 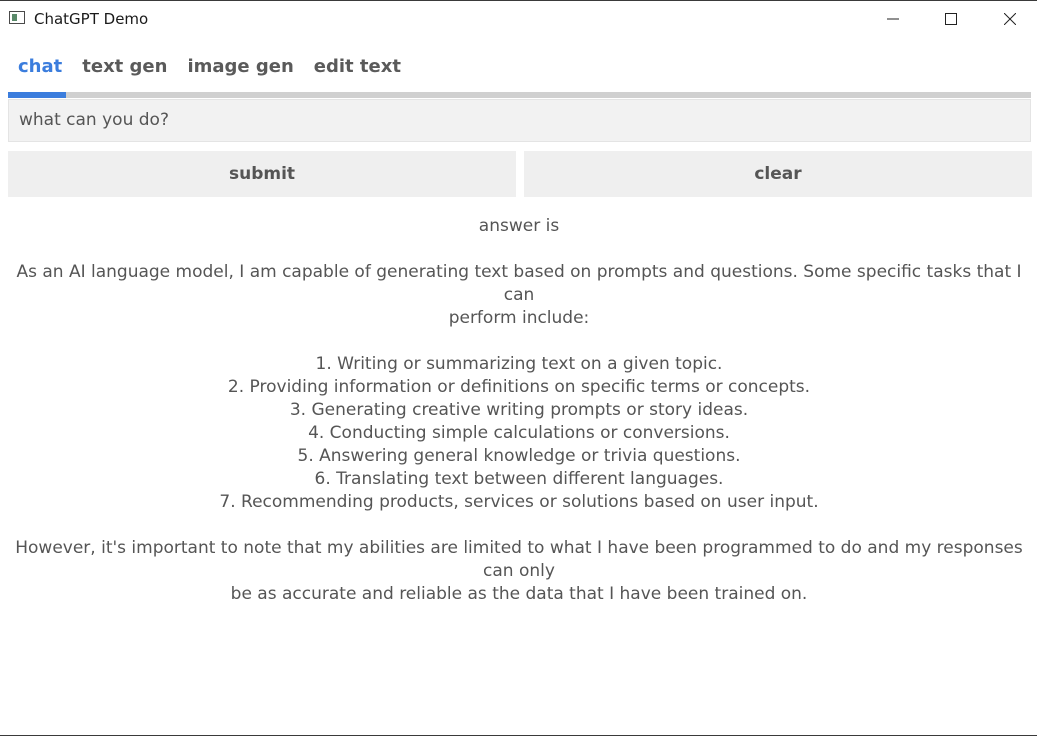 I want to click on maximize-icon, so click(x=951, y=19).